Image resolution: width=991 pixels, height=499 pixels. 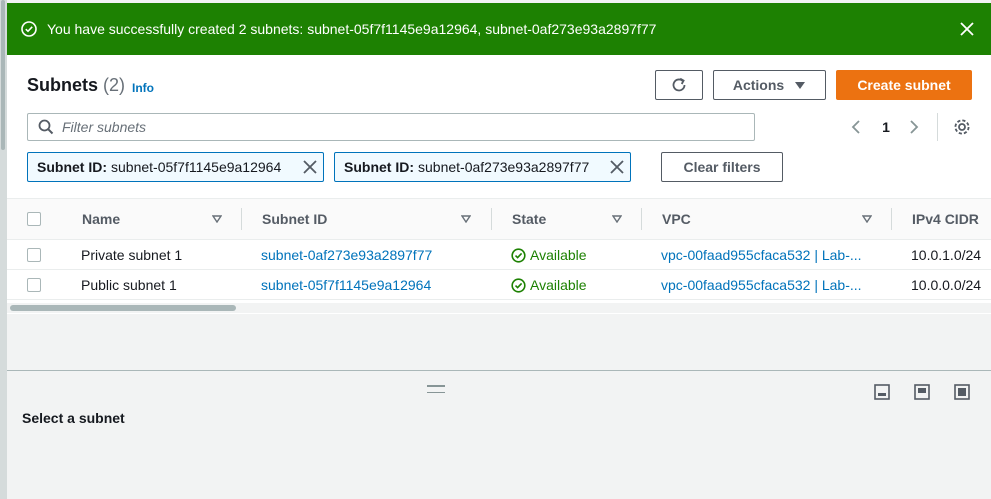 I want to click on filter-box, so click(x=391, y=127).